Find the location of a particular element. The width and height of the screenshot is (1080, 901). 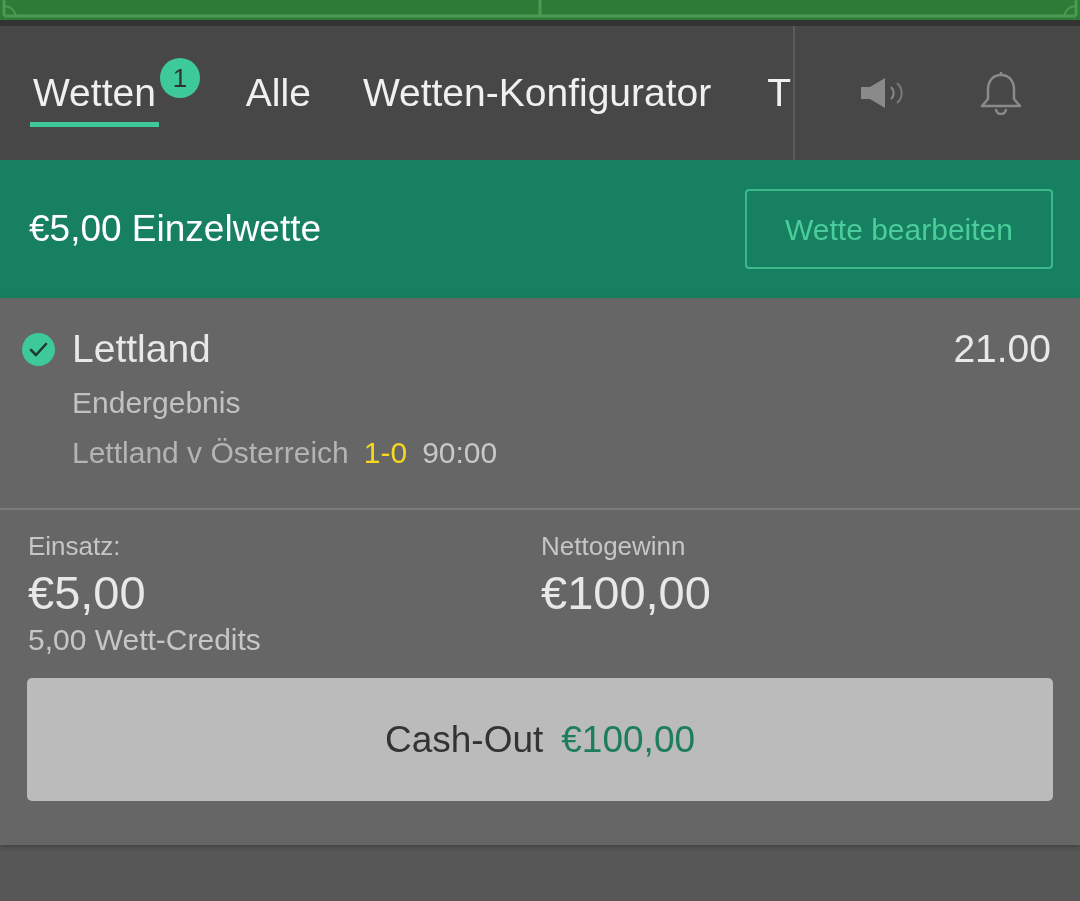

bet-title: €5,00 Einzelwette is located at coordinates (175, 229).